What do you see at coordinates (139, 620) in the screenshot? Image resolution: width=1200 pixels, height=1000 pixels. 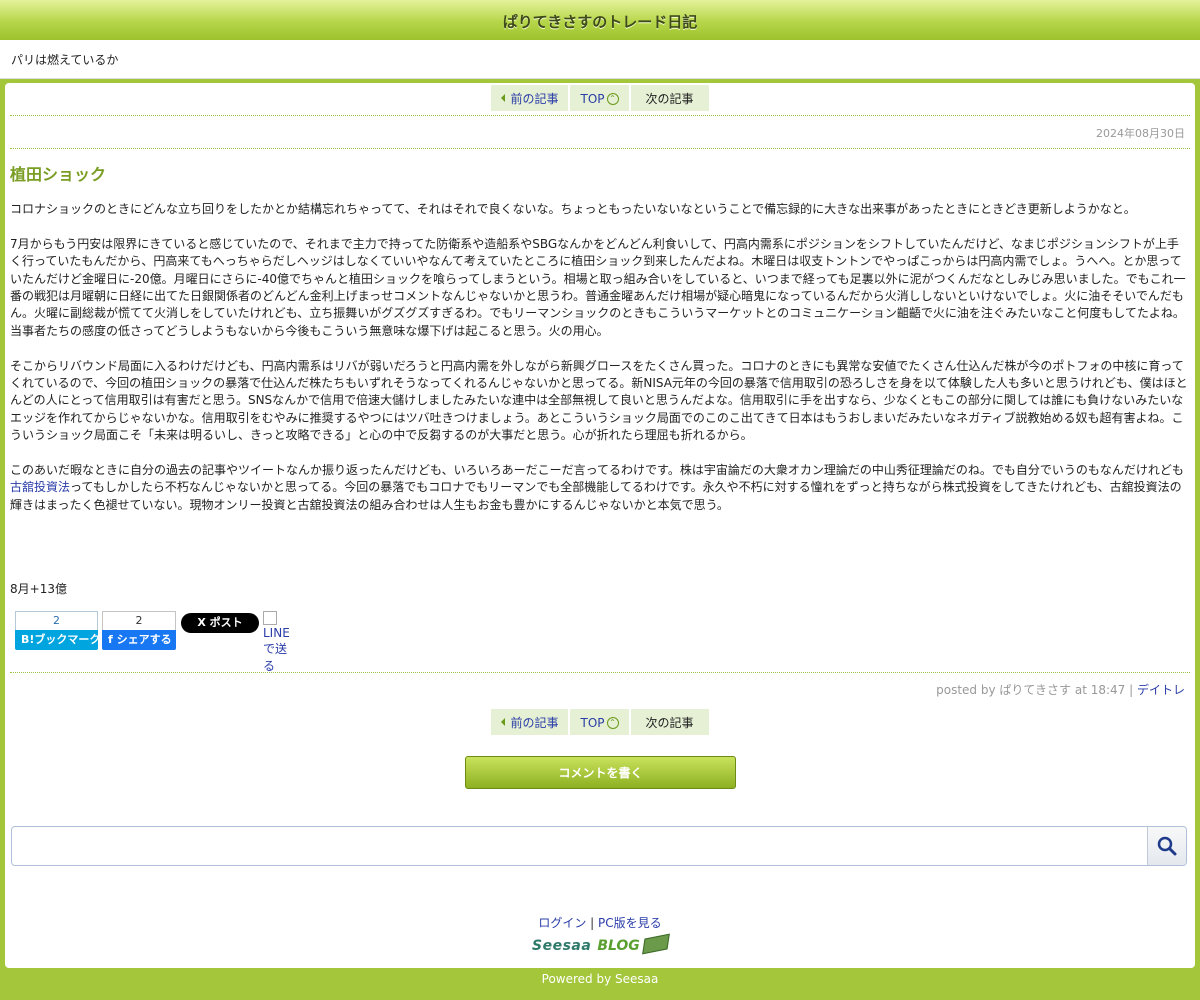 I see `facebook-count: 2` at bounding box center [139, 620].